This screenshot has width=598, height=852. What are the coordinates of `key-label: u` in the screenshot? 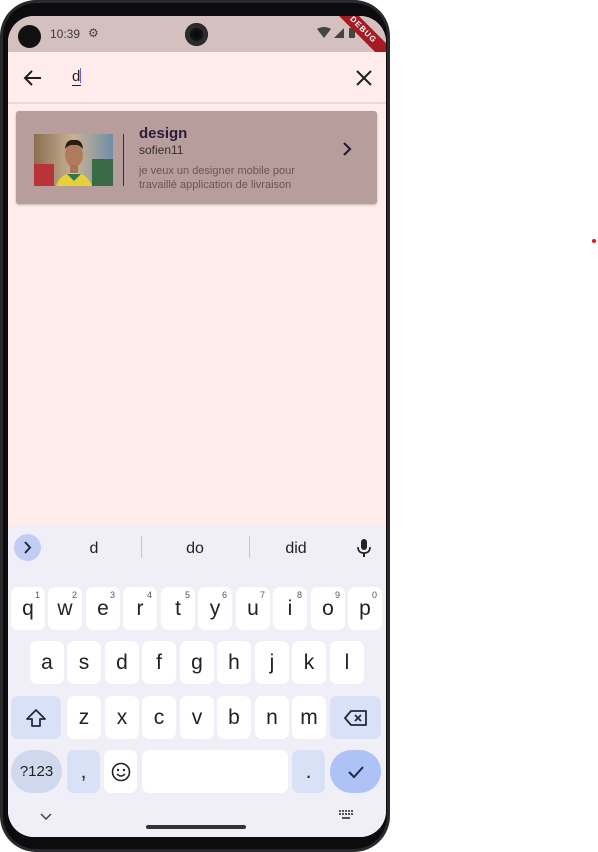 It's located at (253, 608).